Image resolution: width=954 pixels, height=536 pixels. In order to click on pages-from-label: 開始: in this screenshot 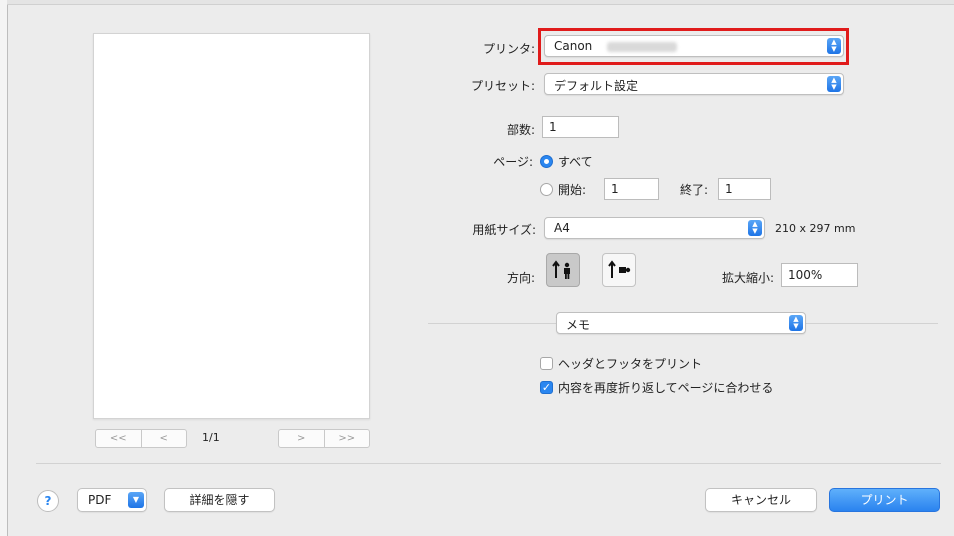, I will do `click(572, 190)`.